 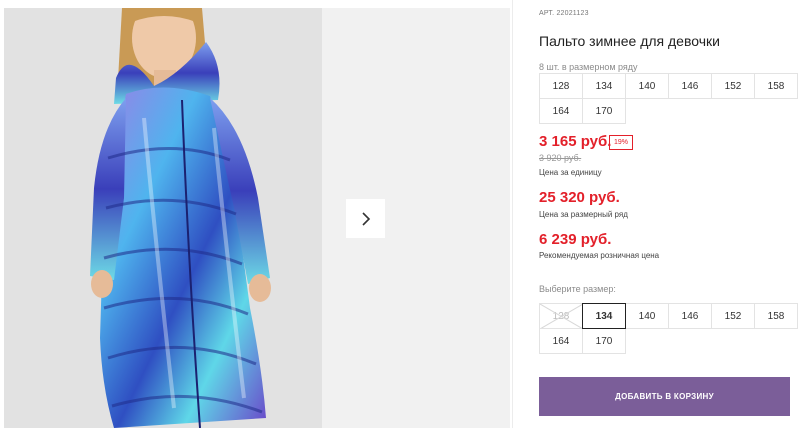 What do you see at coordinates (579, 197) in the screenshot?
I see `row-price: 25 320 руб.` at bounding box center [579, 197].